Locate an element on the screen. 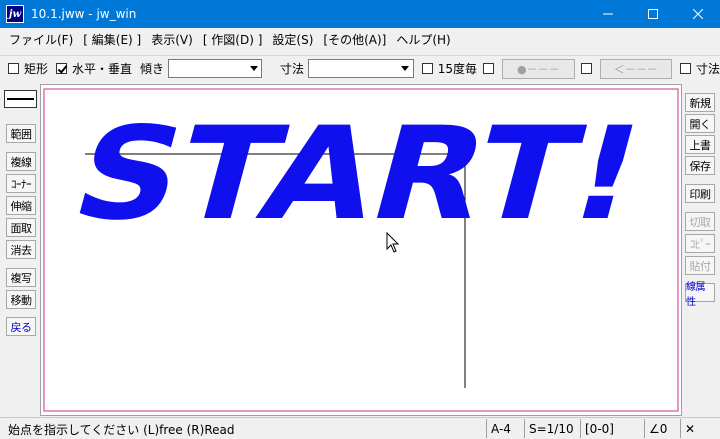 This screenshot has height=439, width=720. horizvert-label: 水平・垂直 is located at coordinates (102, 69).